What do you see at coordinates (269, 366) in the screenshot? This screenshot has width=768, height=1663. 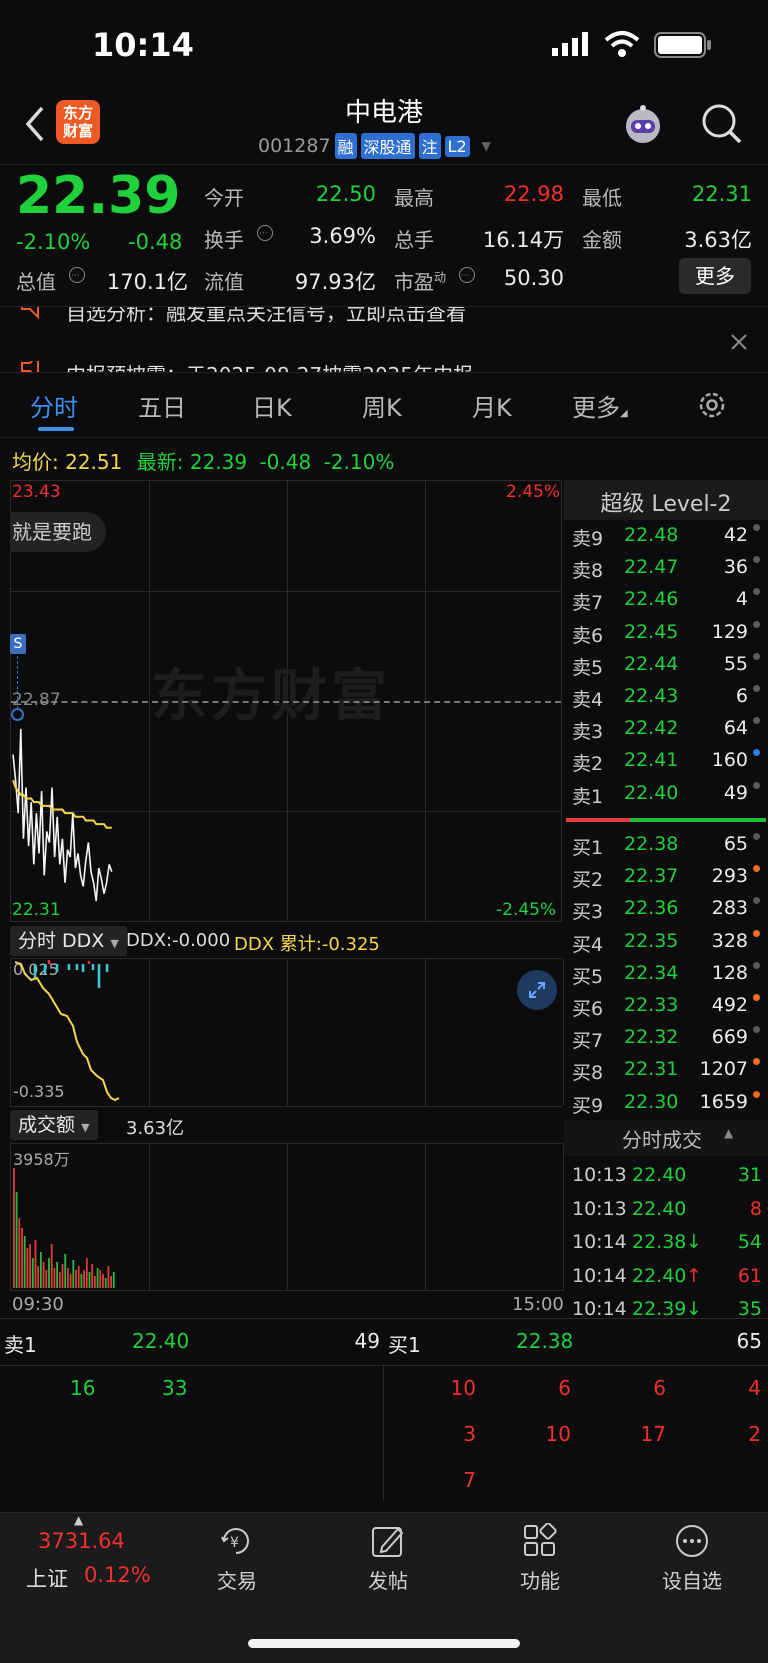 I see `notice-2: 中报预披露：于2025-08-27披露2025年中报` at bounding box center [269, 366].